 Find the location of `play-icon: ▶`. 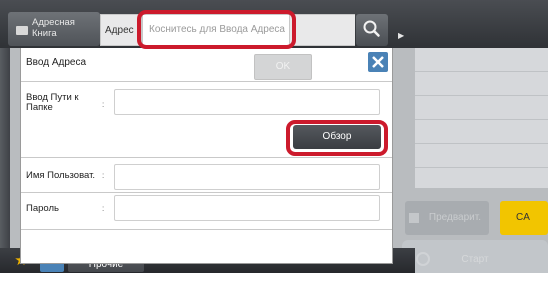

play-icon: ▶ is located at coordinates (403, 36).